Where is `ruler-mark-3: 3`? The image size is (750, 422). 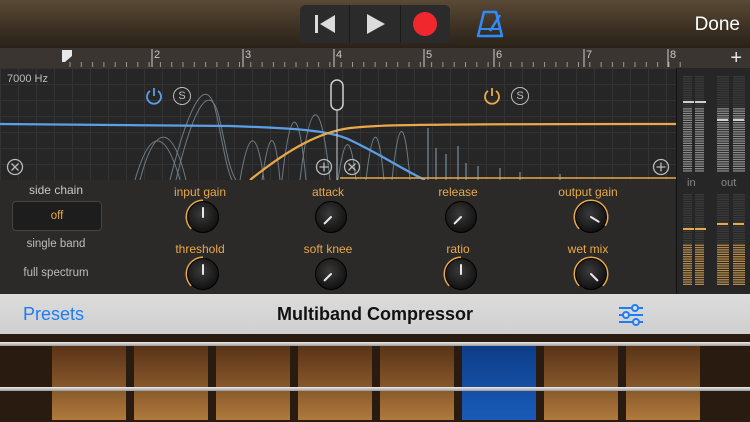 ruler-mark-3: 3 is located at coordinates (248, 55).